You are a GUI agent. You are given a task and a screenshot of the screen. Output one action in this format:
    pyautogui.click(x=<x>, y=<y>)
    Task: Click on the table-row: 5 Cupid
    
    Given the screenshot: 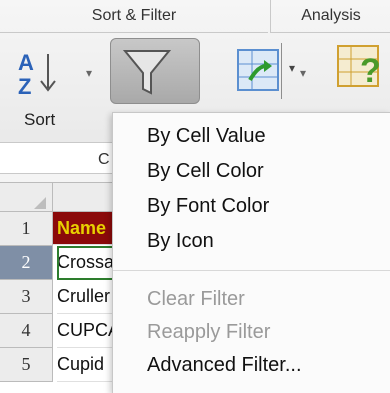 What is the action you would take?
    pyautogui.click(x=62, y=365)
    